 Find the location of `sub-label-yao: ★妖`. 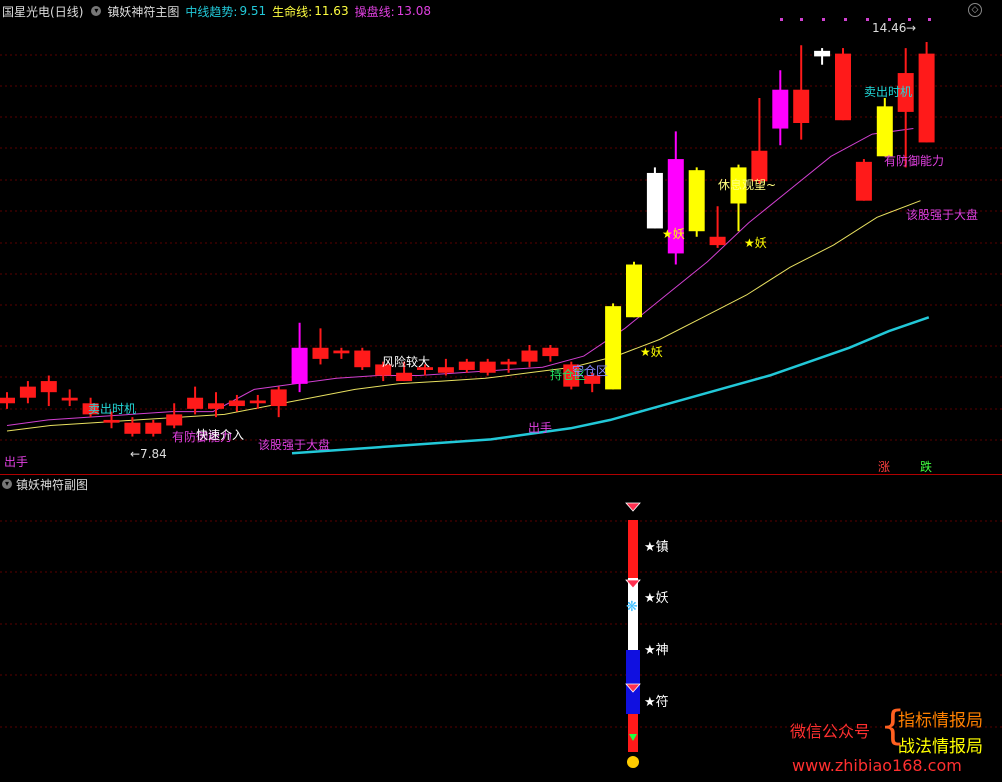

sub-label-yao: ★妖 is located at coordinates (656, 598).